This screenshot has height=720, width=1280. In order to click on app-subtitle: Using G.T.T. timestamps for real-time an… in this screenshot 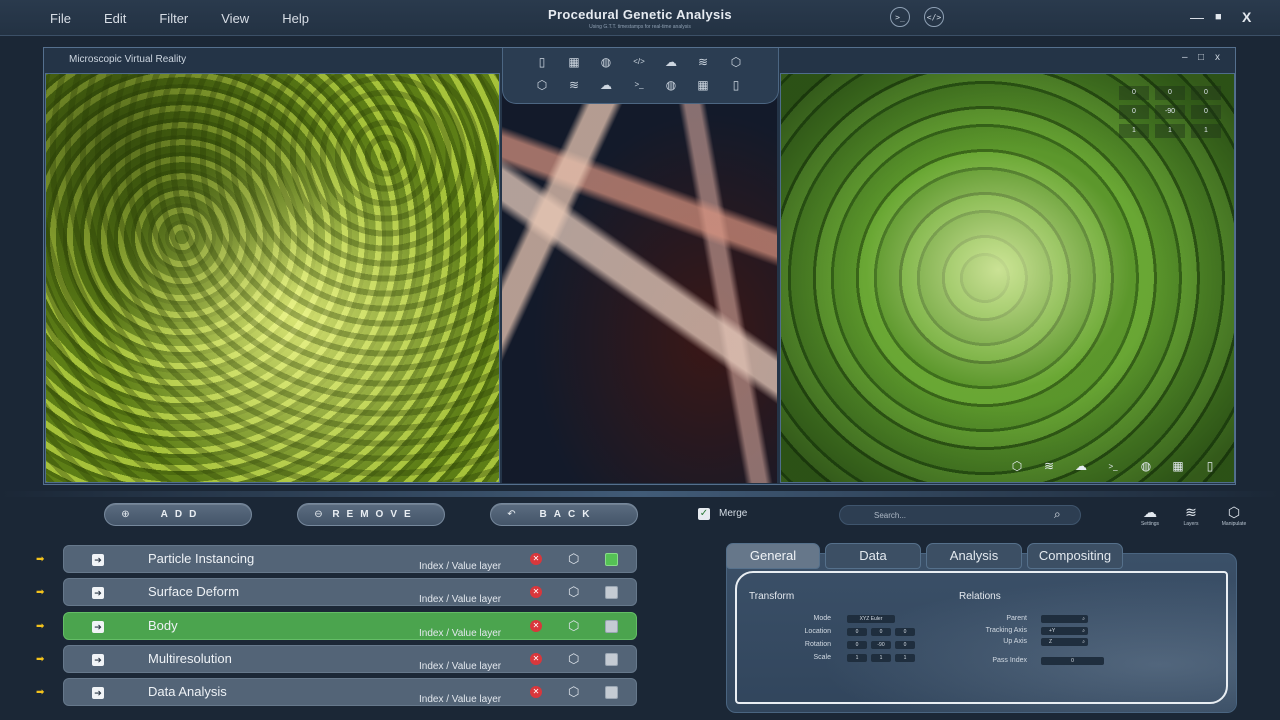, I will do `click(640, 27)`.